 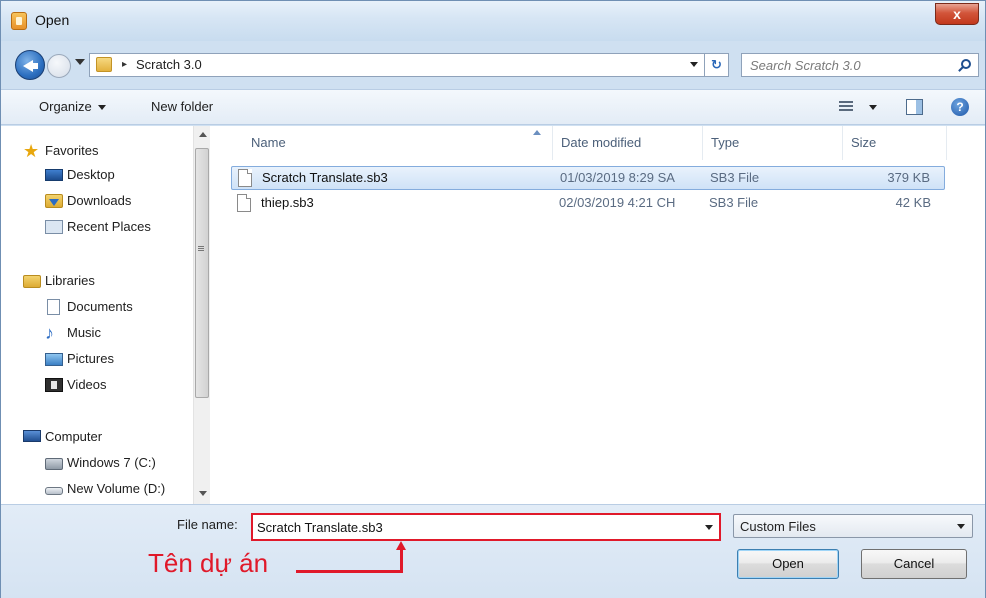 I want to click on search-box, so click(x=860, y=65).